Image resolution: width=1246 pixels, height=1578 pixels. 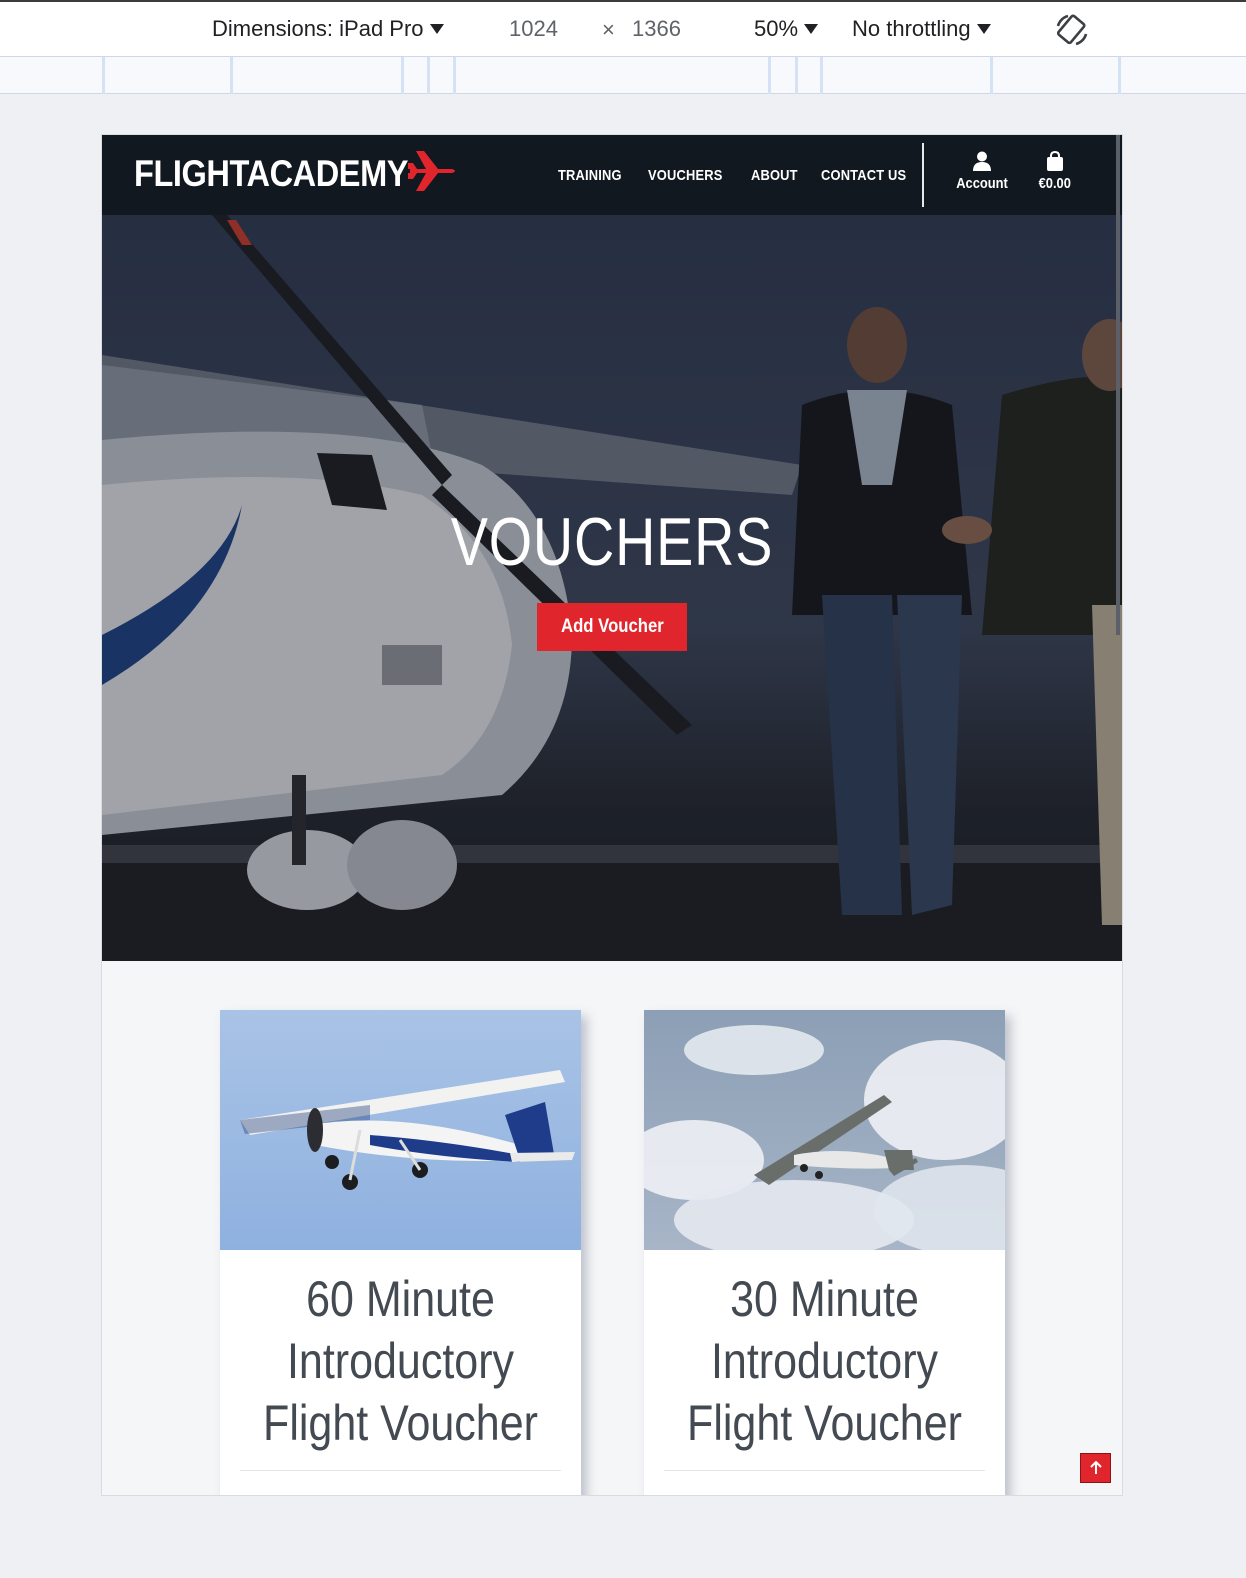 I want to click on cart-total: €0.00, so click(x=1054, y=183).